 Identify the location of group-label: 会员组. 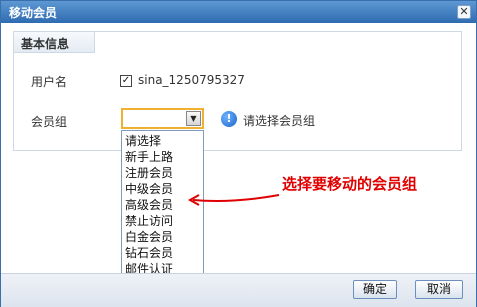
(49, 122).